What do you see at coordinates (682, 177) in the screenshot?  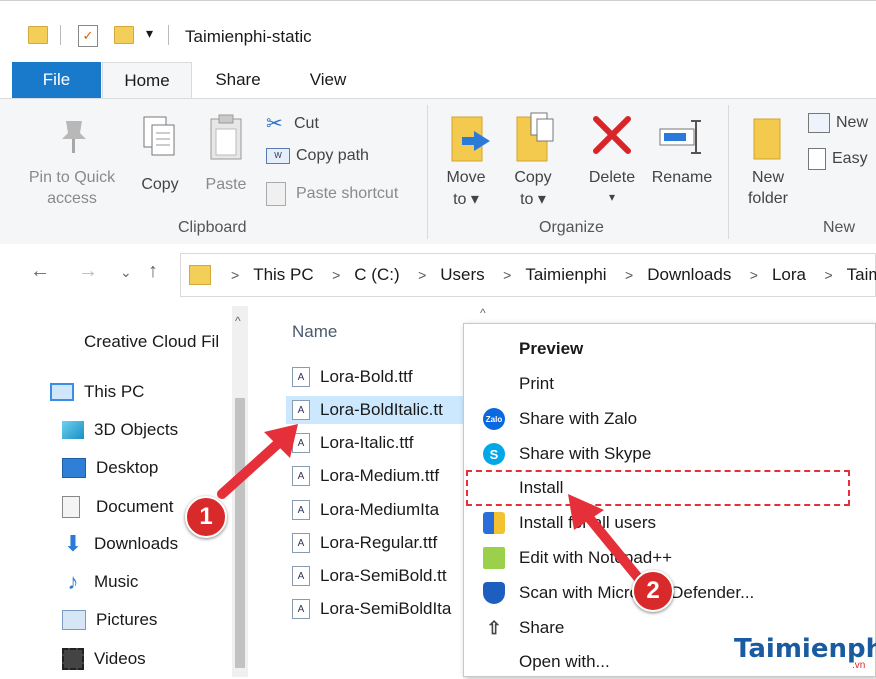 I see `rename-label: Rename` at bounding box center [682, 177].